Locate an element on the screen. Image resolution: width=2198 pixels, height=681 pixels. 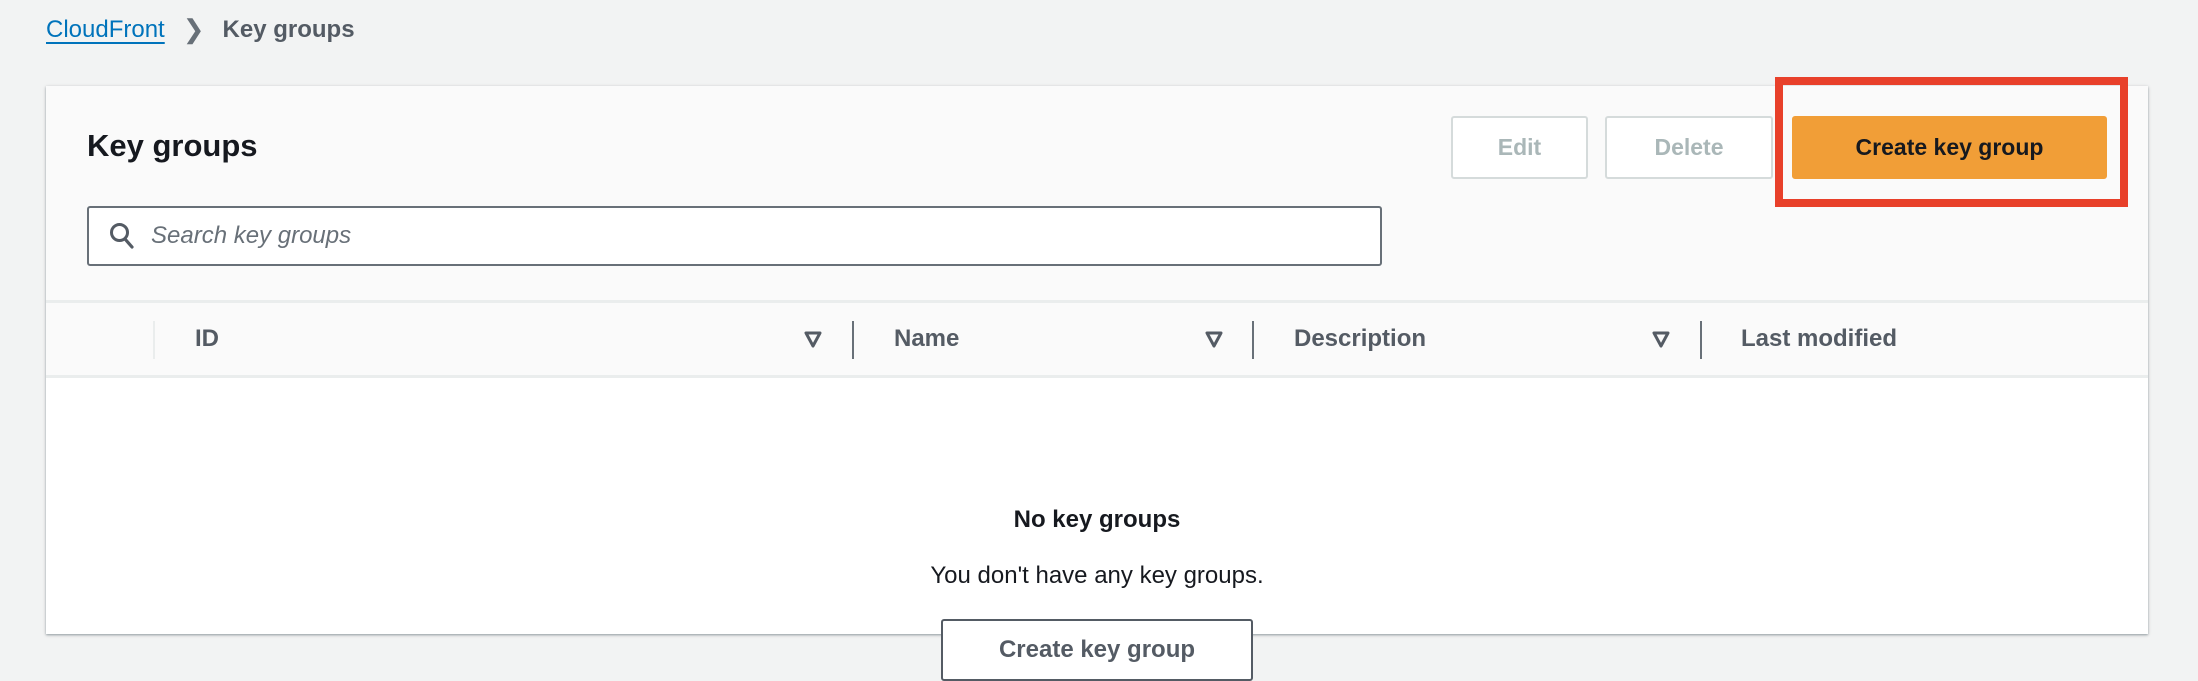
search-icon is located at coordinates (122, 236).